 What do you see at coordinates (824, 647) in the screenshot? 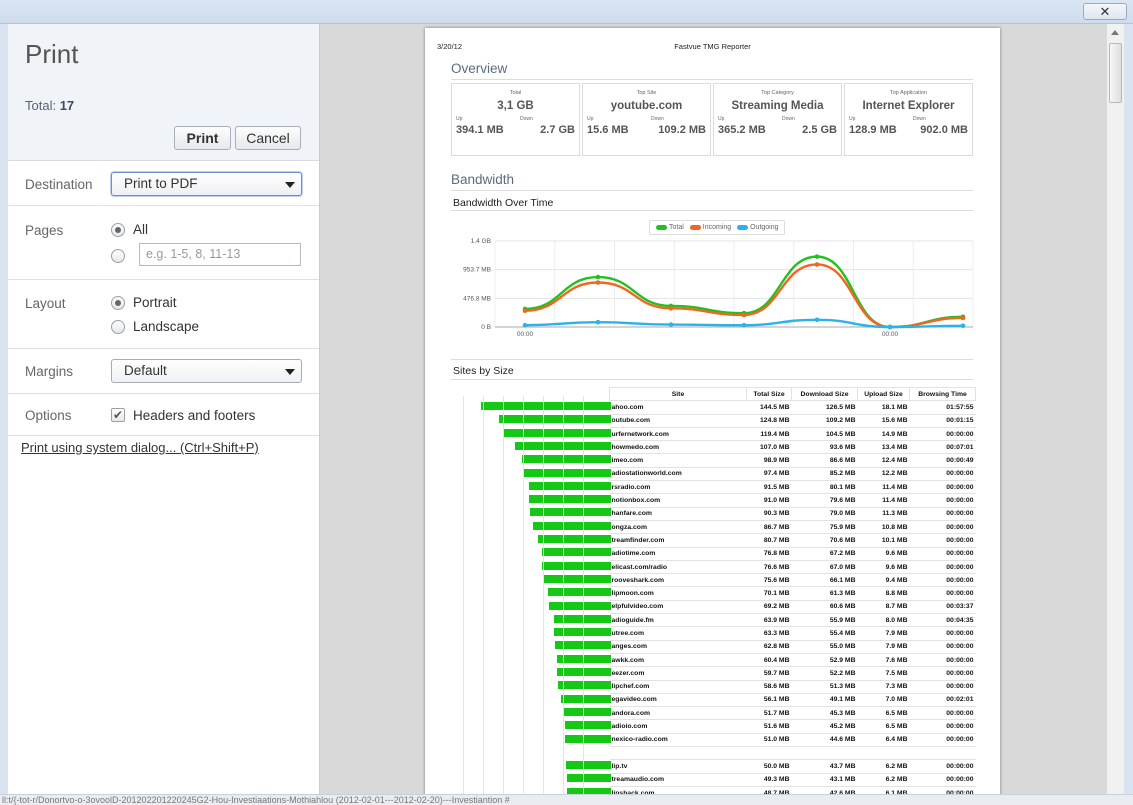
I see `cell-download-size: 55.0 MB` at bounding box center [824, 647].